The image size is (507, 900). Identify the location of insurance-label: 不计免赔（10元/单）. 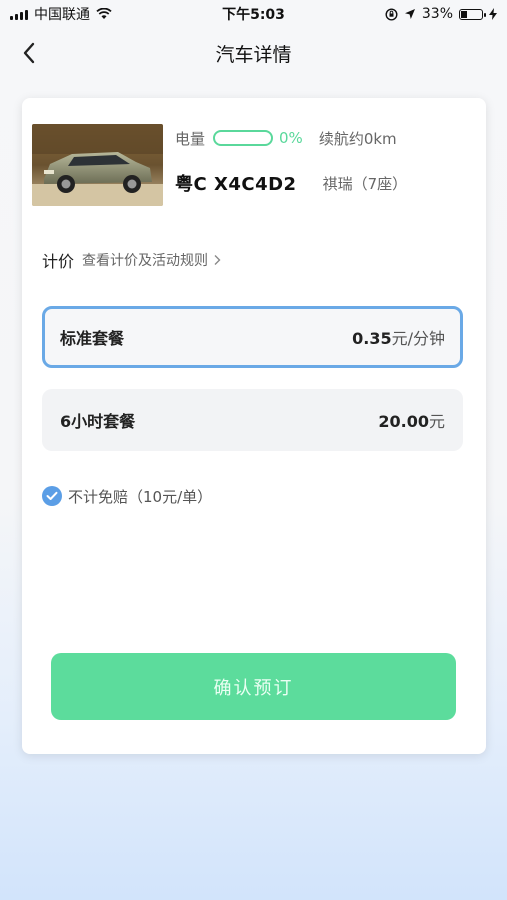
(140, 496).